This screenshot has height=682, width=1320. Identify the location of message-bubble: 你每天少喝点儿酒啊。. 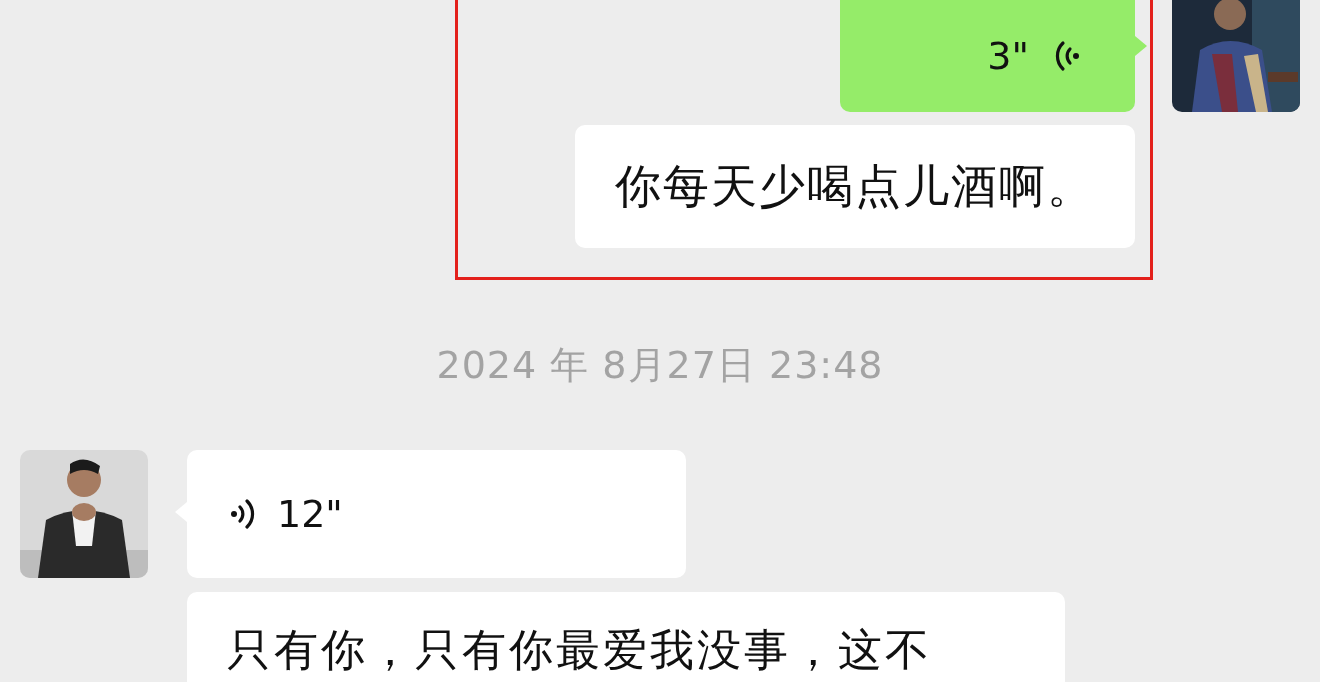
(855, 186).